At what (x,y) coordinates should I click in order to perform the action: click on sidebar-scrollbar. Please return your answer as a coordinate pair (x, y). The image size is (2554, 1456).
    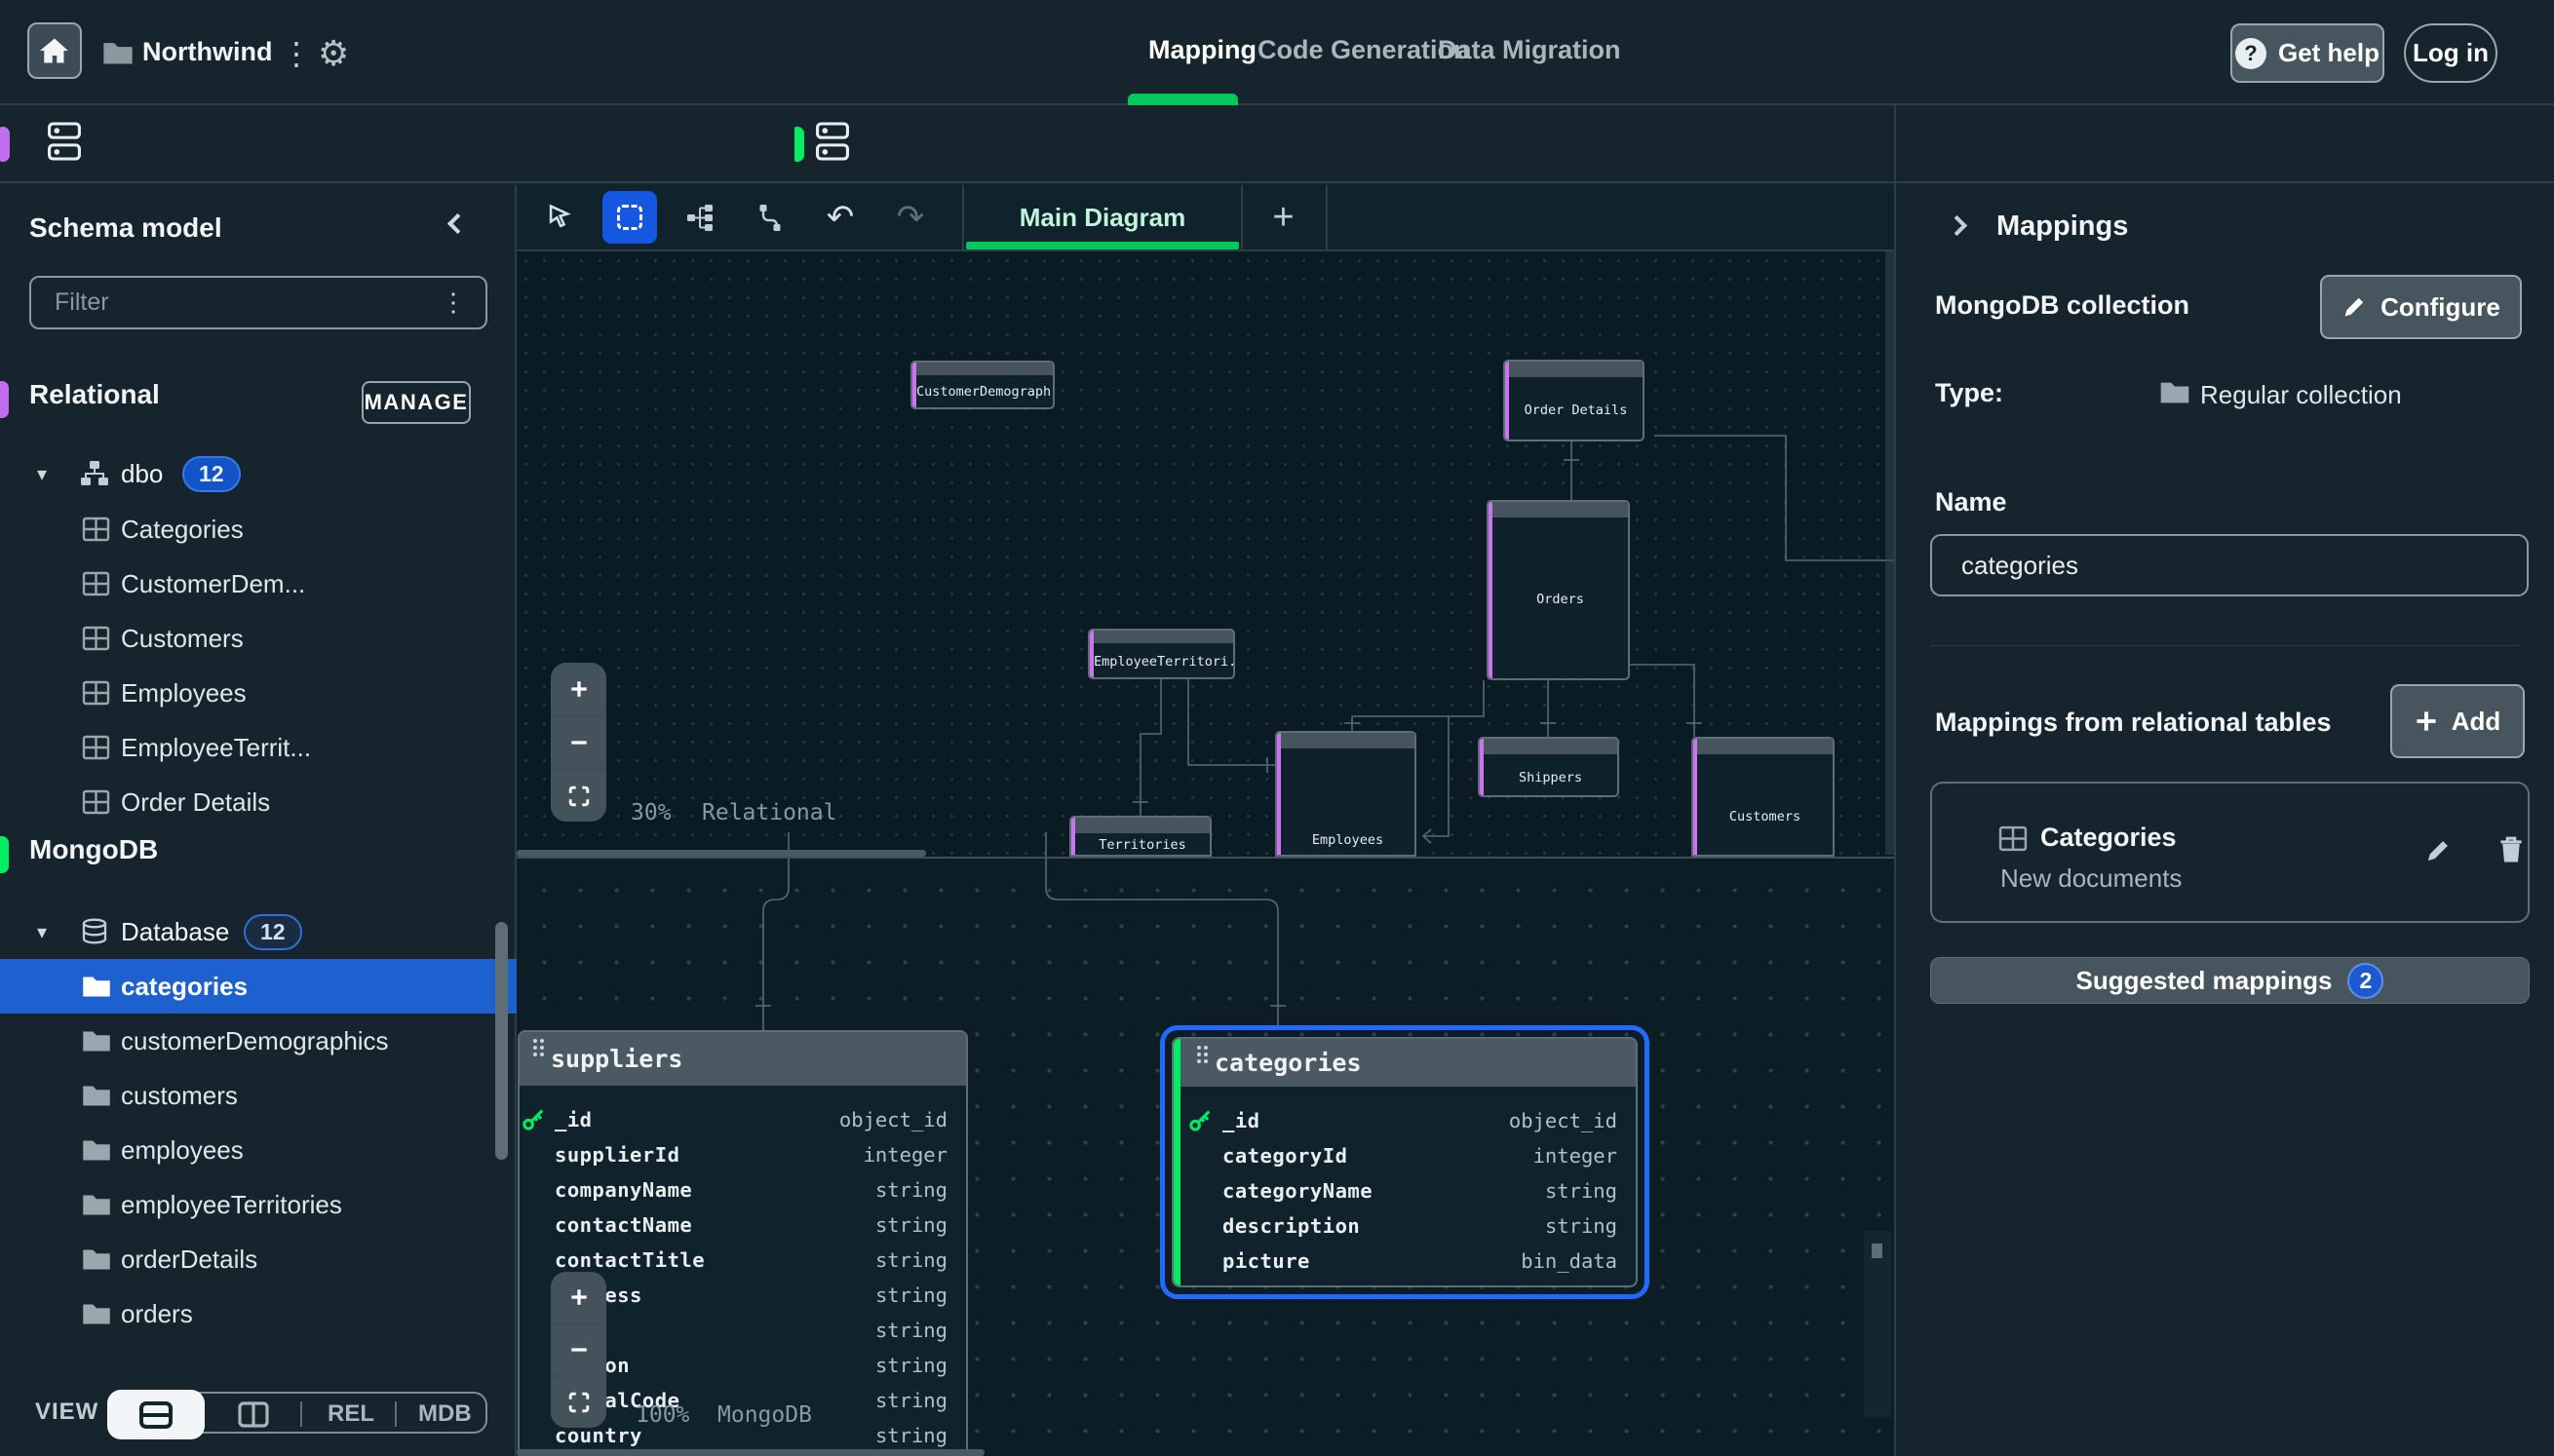
    Looking at the image, I should click on (501, 1041).